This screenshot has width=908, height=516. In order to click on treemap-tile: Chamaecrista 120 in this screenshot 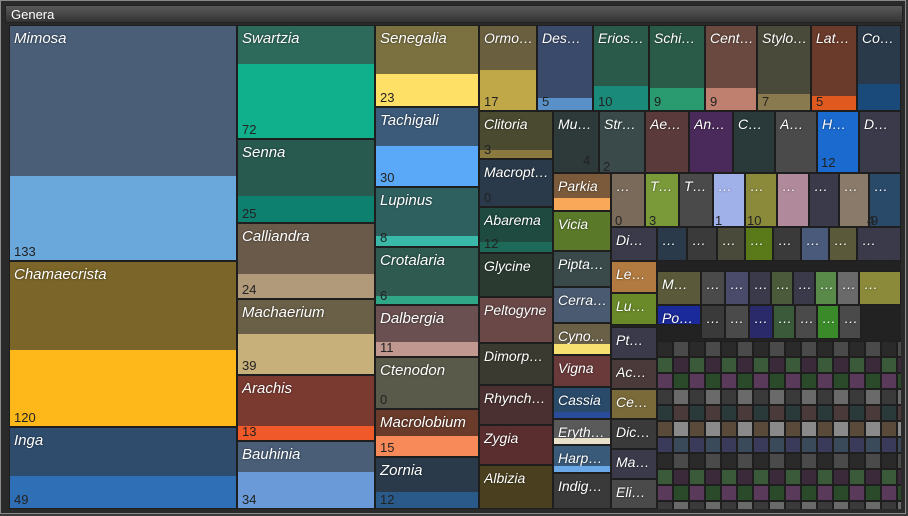, I will do `click(123, 344)`.